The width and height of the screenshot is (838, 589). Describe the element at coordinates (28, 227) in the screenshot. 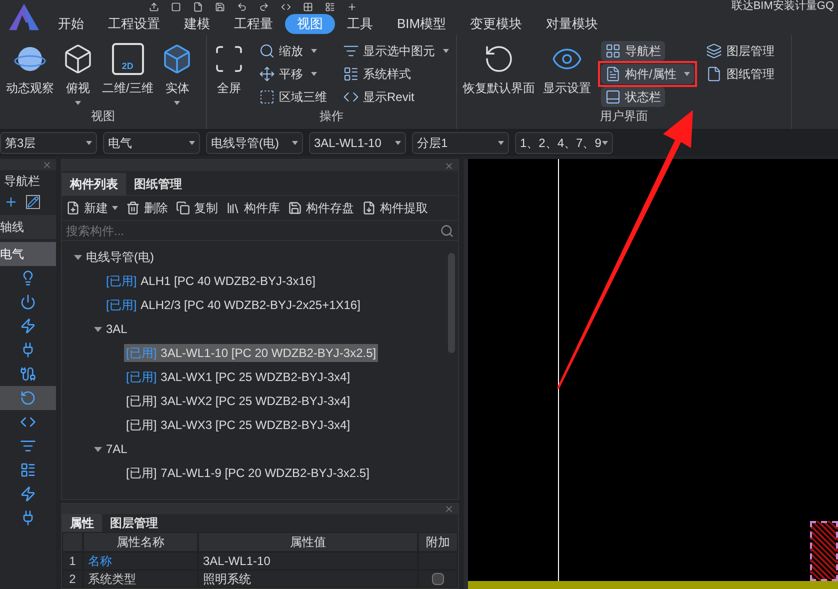

I see `nav-category: 轴线` at that location.